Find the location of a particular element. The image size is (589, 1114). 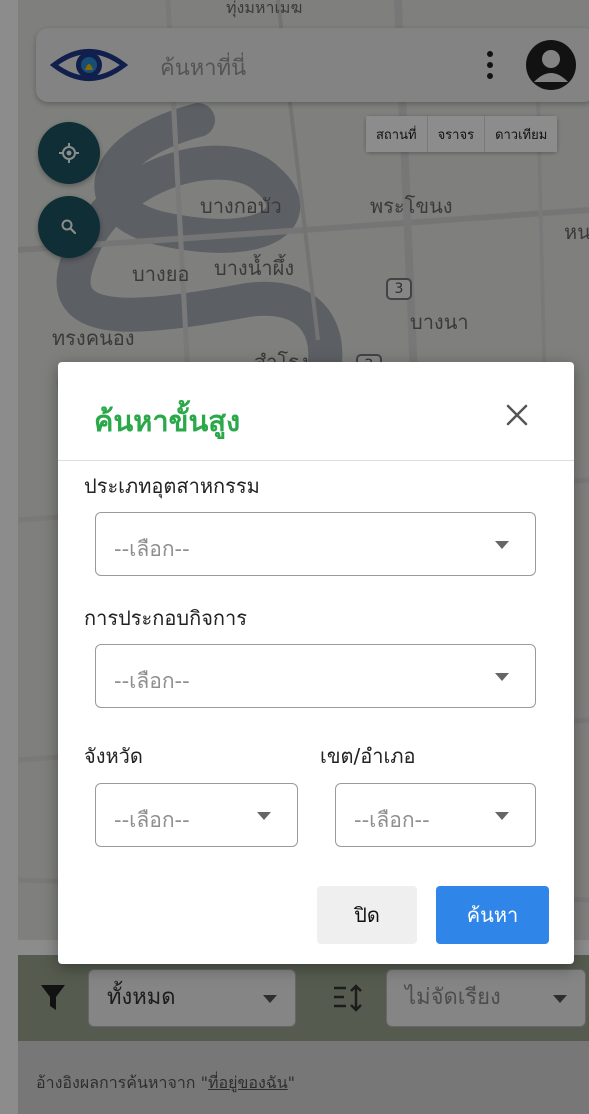

close-icon is located at coordinates (517, 415).